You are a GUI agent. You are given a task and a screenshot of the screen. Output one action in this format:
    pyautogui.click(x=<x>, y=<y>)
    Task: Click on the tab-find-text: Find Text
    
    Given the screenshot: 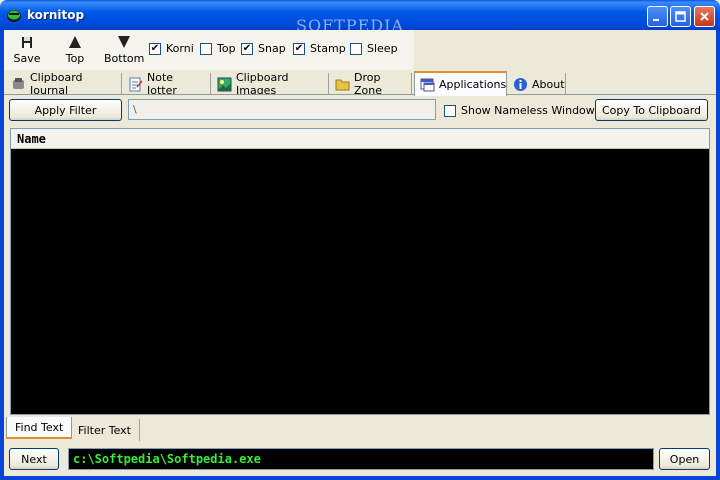 What is the action you would take?
    pyautogui.click(x=39, y=428)
    